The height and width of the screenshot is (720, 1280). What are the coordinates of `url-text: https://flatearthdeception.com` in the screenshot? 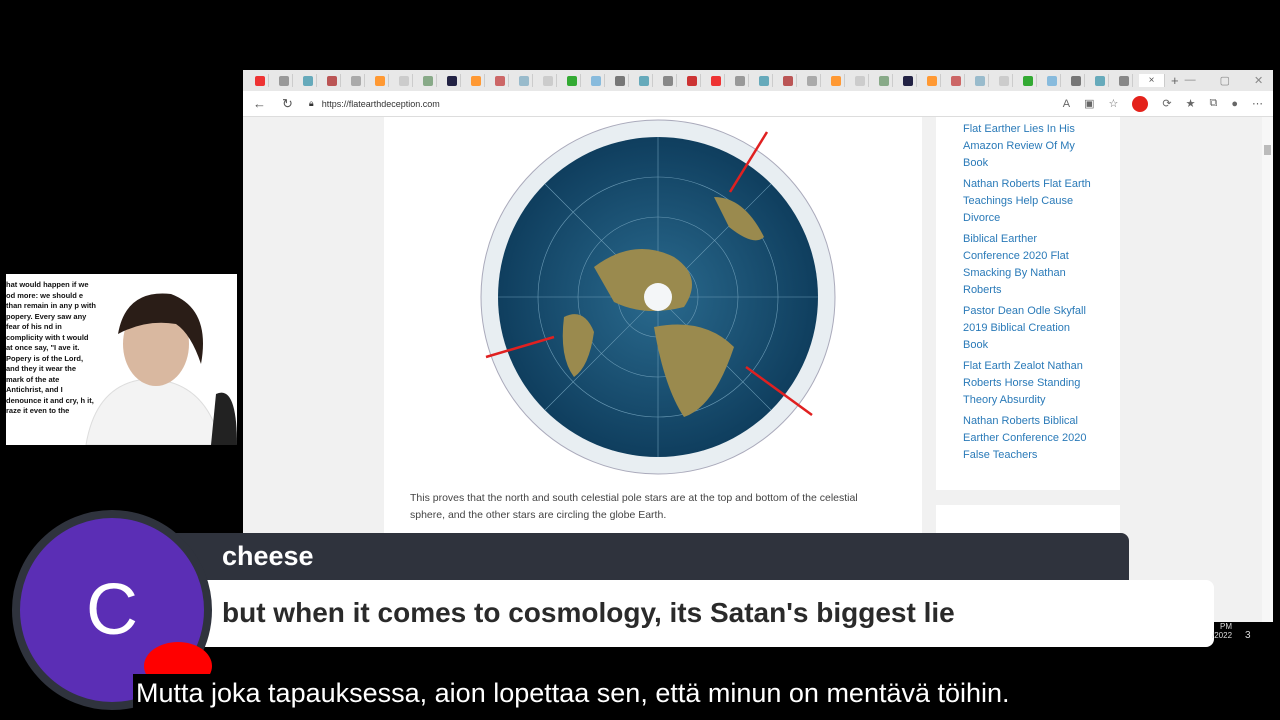 It's located at (380, 103).